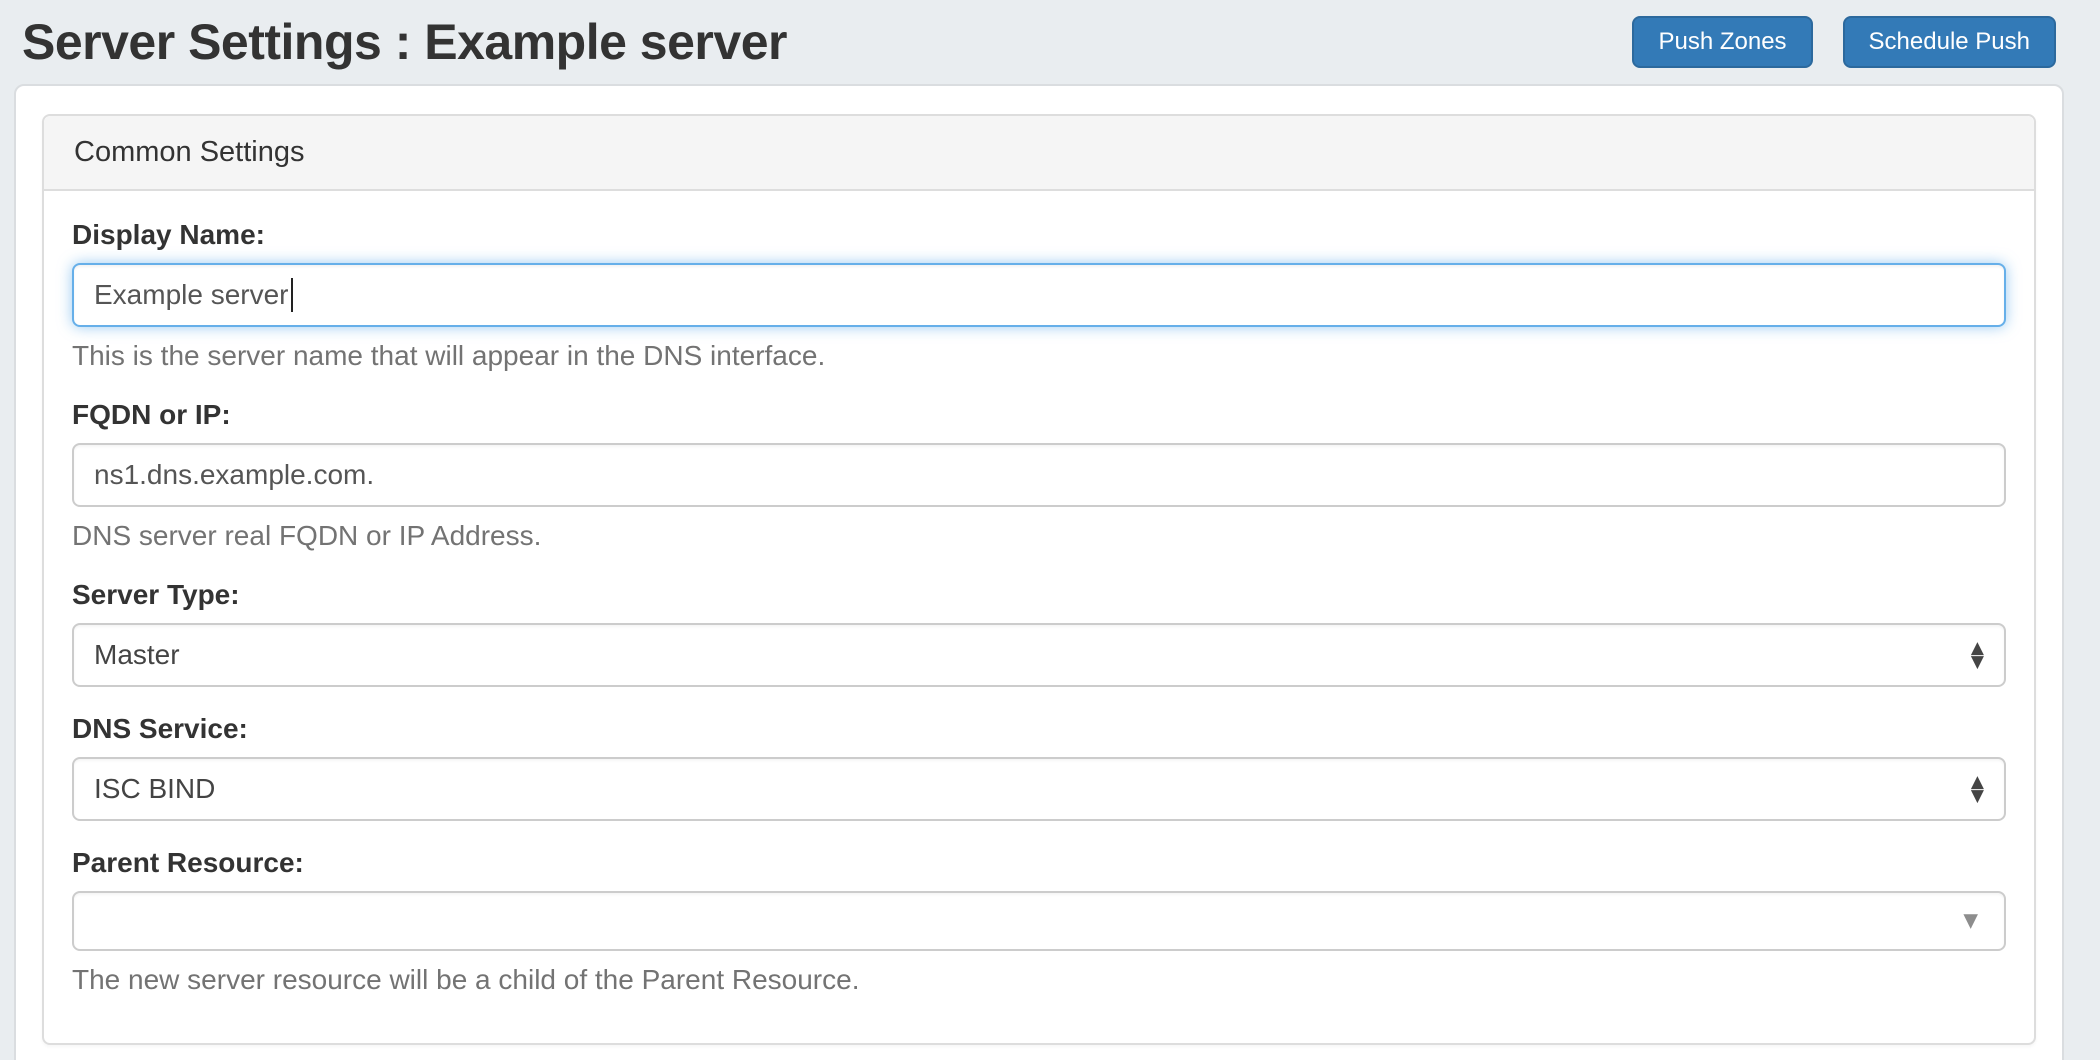  What do you see at coordinates (160, 728) in the screenshot?
I see `dns-service-label: DNS Service:` at bounding box center [160, 728].